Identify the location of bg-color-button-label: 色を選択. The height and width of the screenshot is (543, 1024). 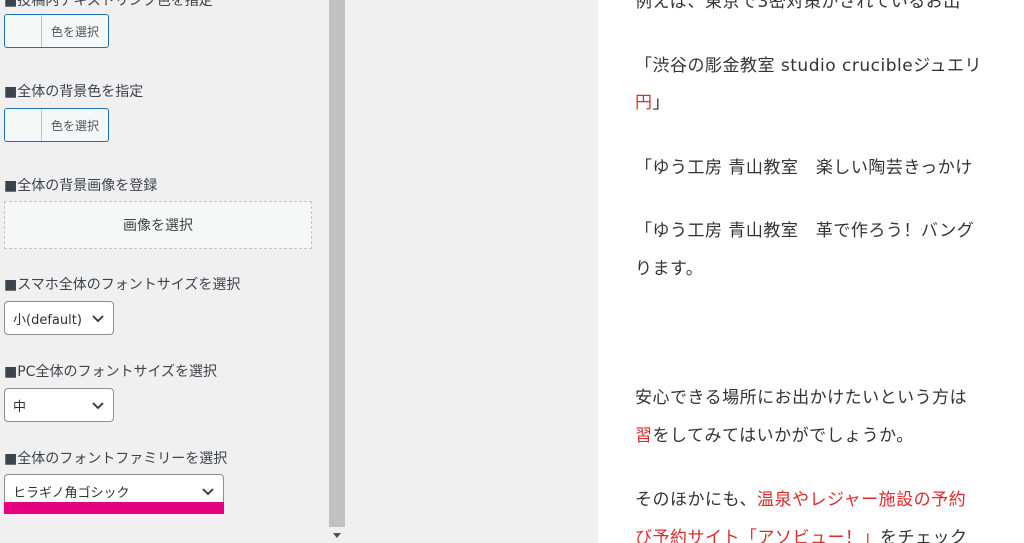
(74, 125).